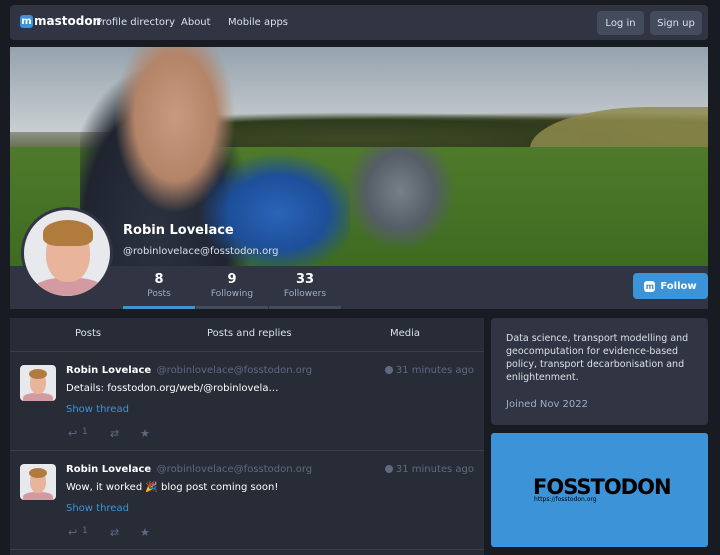 This screenshot has height=555, width=720. I want to click on fosstodon-url: https://fosstodon.org, so click(565, 499).